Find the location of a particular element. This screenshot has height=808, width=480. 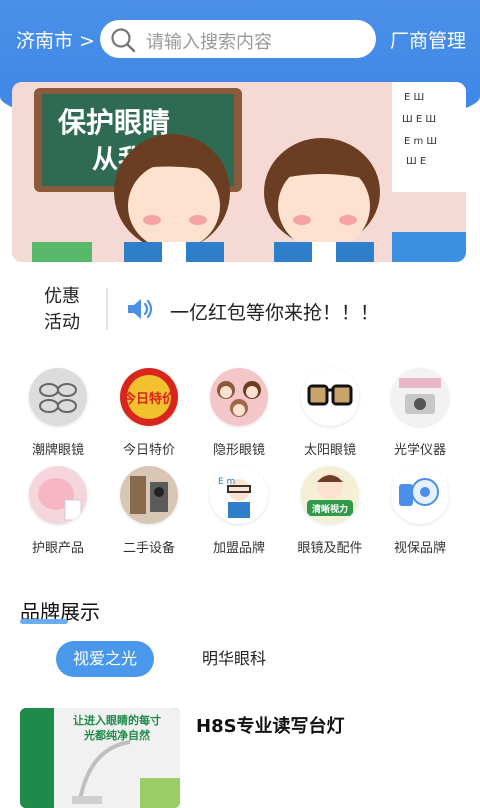

top-bar: 济南市 > 请输入搜索内容 厂商管理 is located at coordinates (240, 39).